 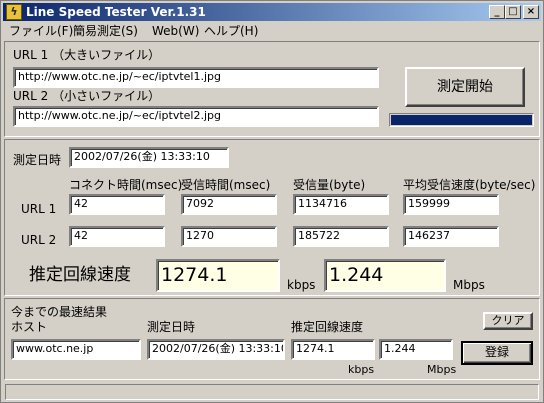 What do you see at coordinates (59, 312) in the screenshot?
I see `best-title: 今までの最速結果` at bounding box center [59, 312].